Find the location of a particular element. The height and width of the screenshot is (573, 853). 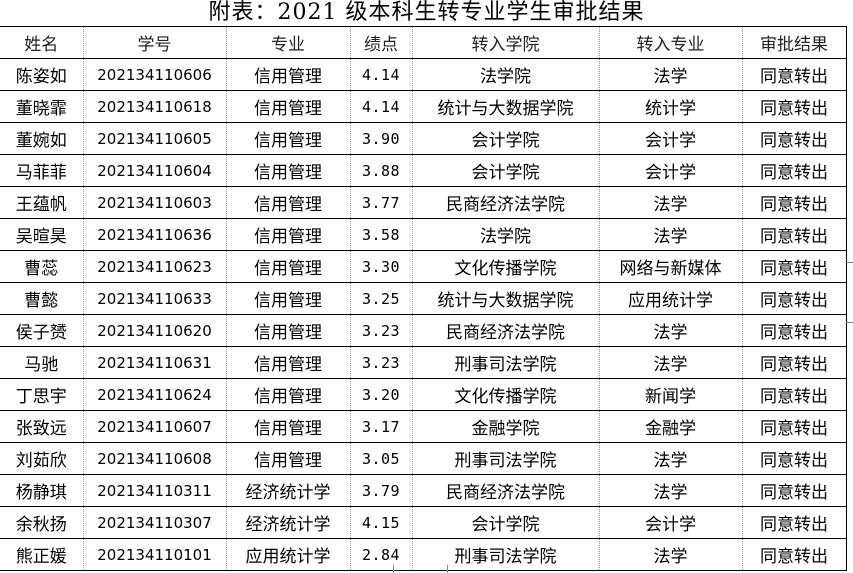

table-row: 吴暄昊 202134110636 信用管理 3.58 法学院 法学 同意转出 is located at coordinates (423, 234).